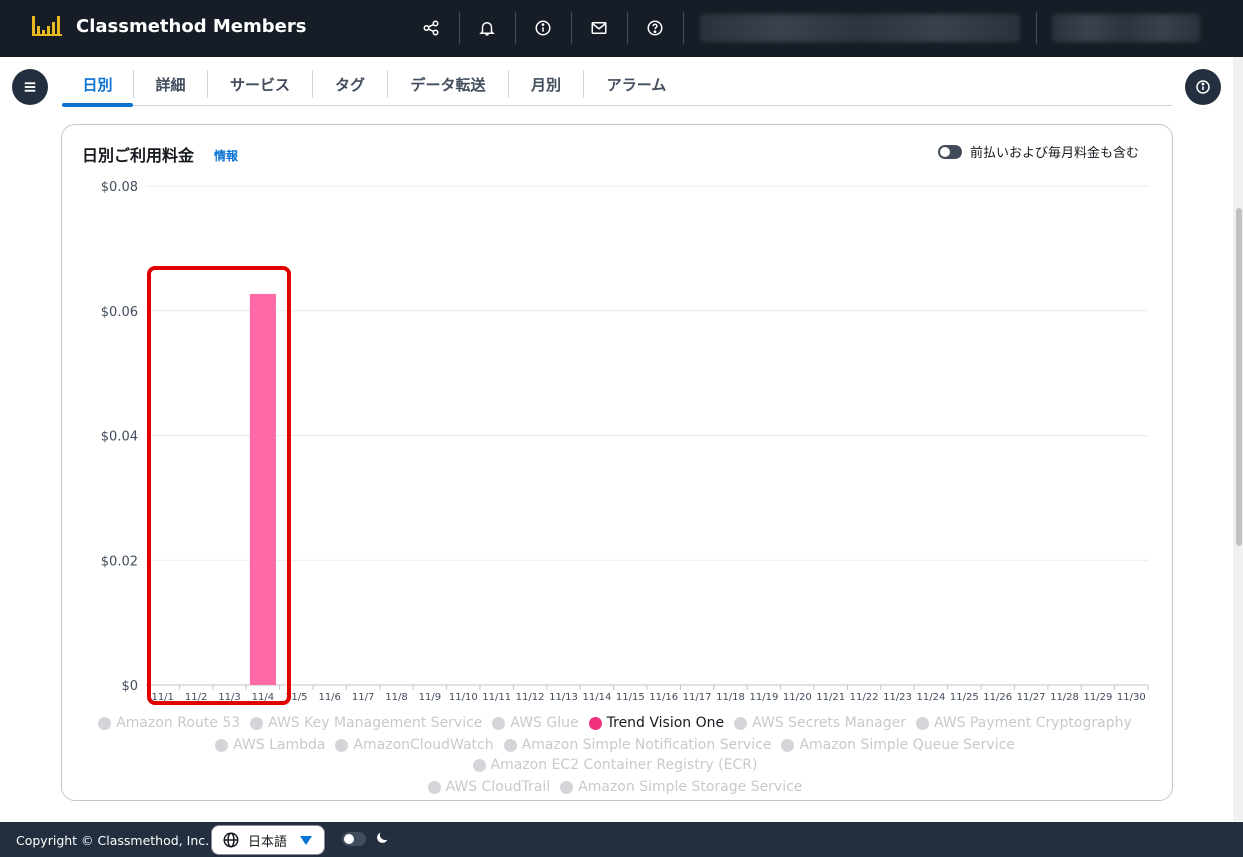  What do you see at coordinates (350, 84) in the screenshot?
I see `tab-tags: タグ` at bounding box center [350, 84].